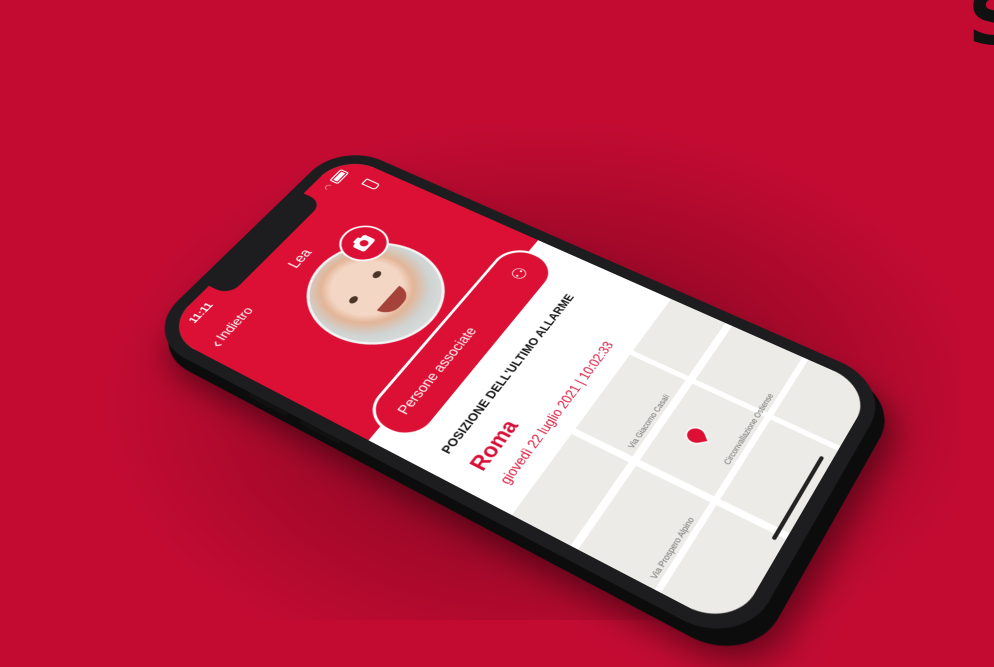 The image size is (994, 667). I want to click on map-street-label: Via Prospero Alpino, so click(672, 548).